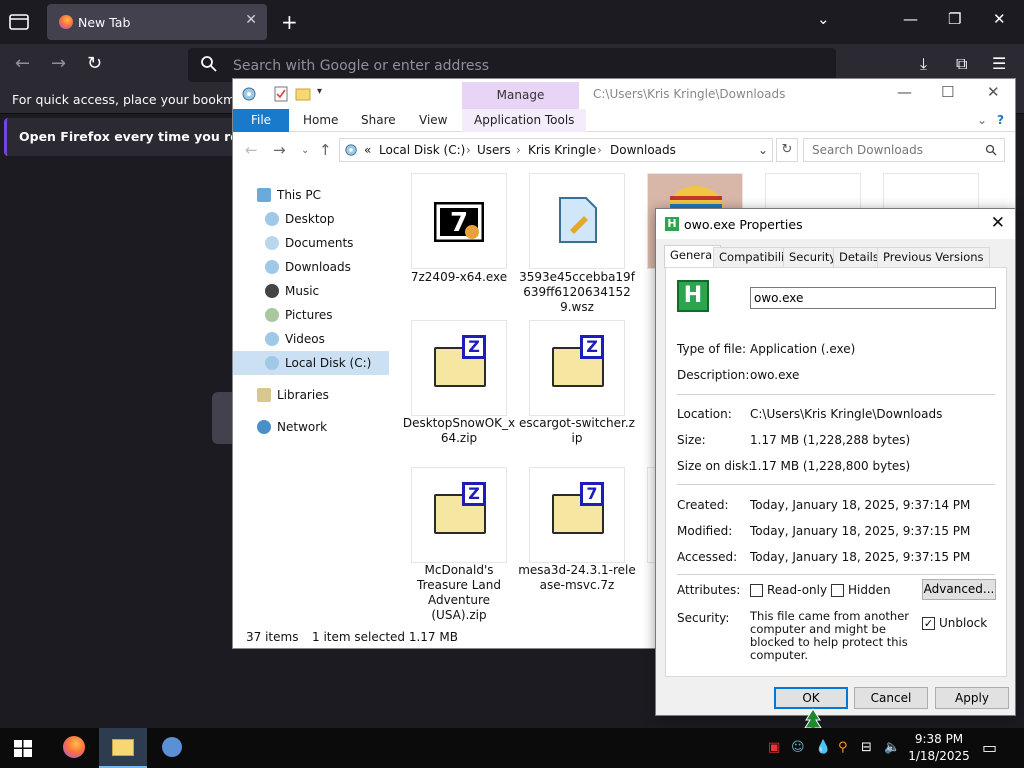 Image resolution: width=1024 pixels, height=768 pixels. Describe the element at coordinates (869, 590) in the screenshot. I see `hidden-label: Hidden` at that location.